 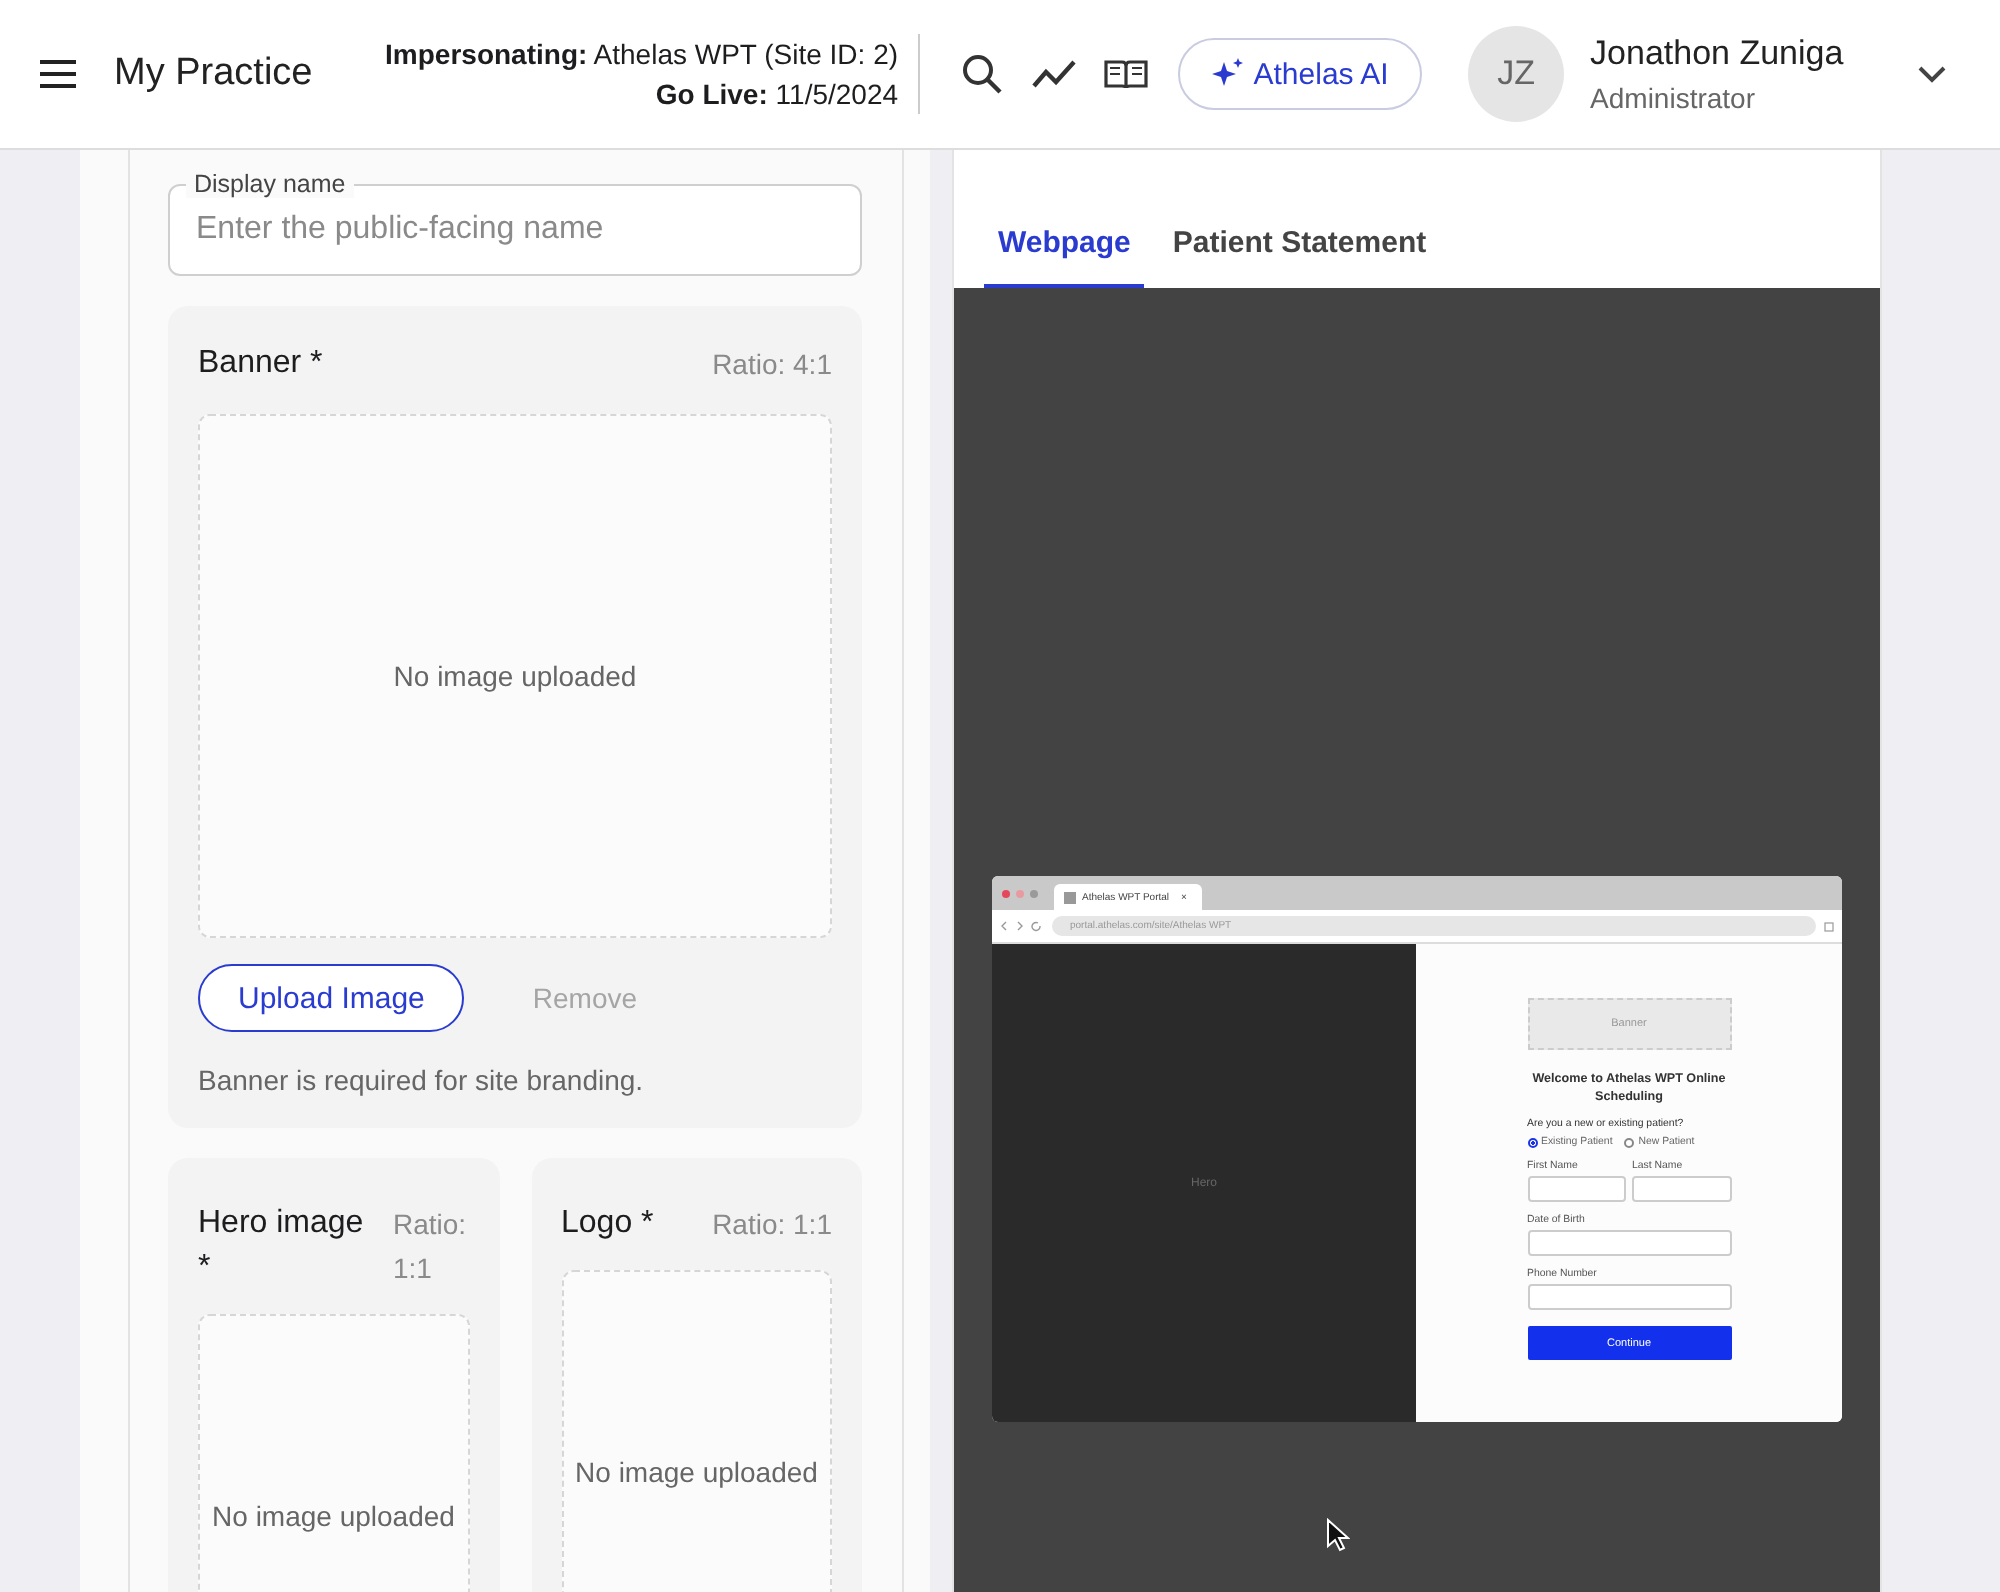 I want to click on user-name: Jonathon Zuniga, so click(x=1717, y=54).